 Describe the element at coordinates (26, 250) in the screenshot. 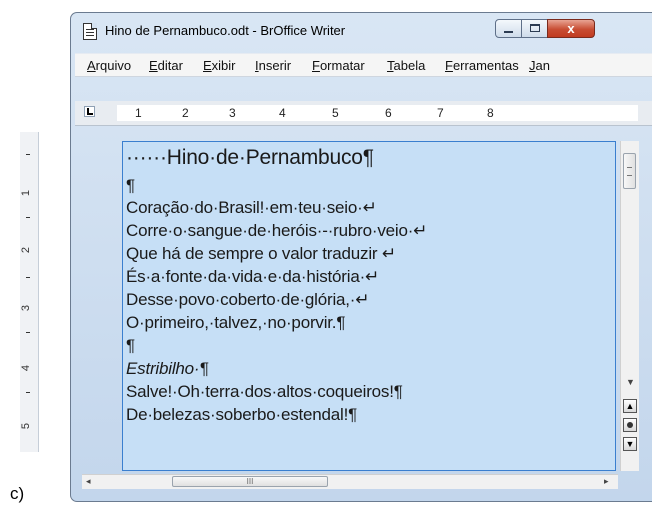

I see `vruler-mark: 2` at that location.